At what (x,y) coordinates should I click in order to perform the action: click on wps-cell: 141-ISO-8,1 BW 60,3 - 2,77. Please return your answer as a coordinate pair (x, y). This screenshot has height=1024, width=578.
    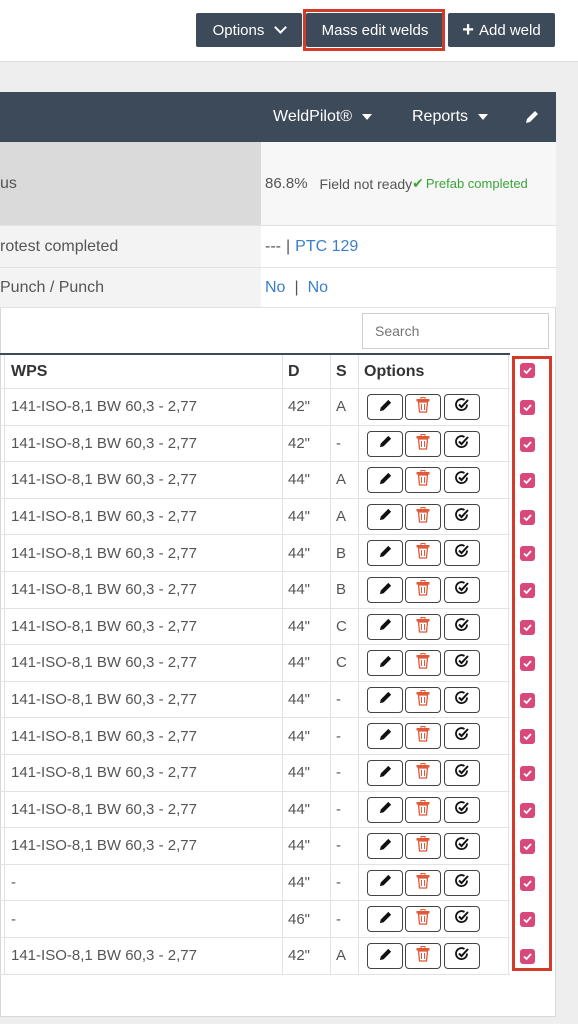
    Looking at the image, I should click on (104, 553).